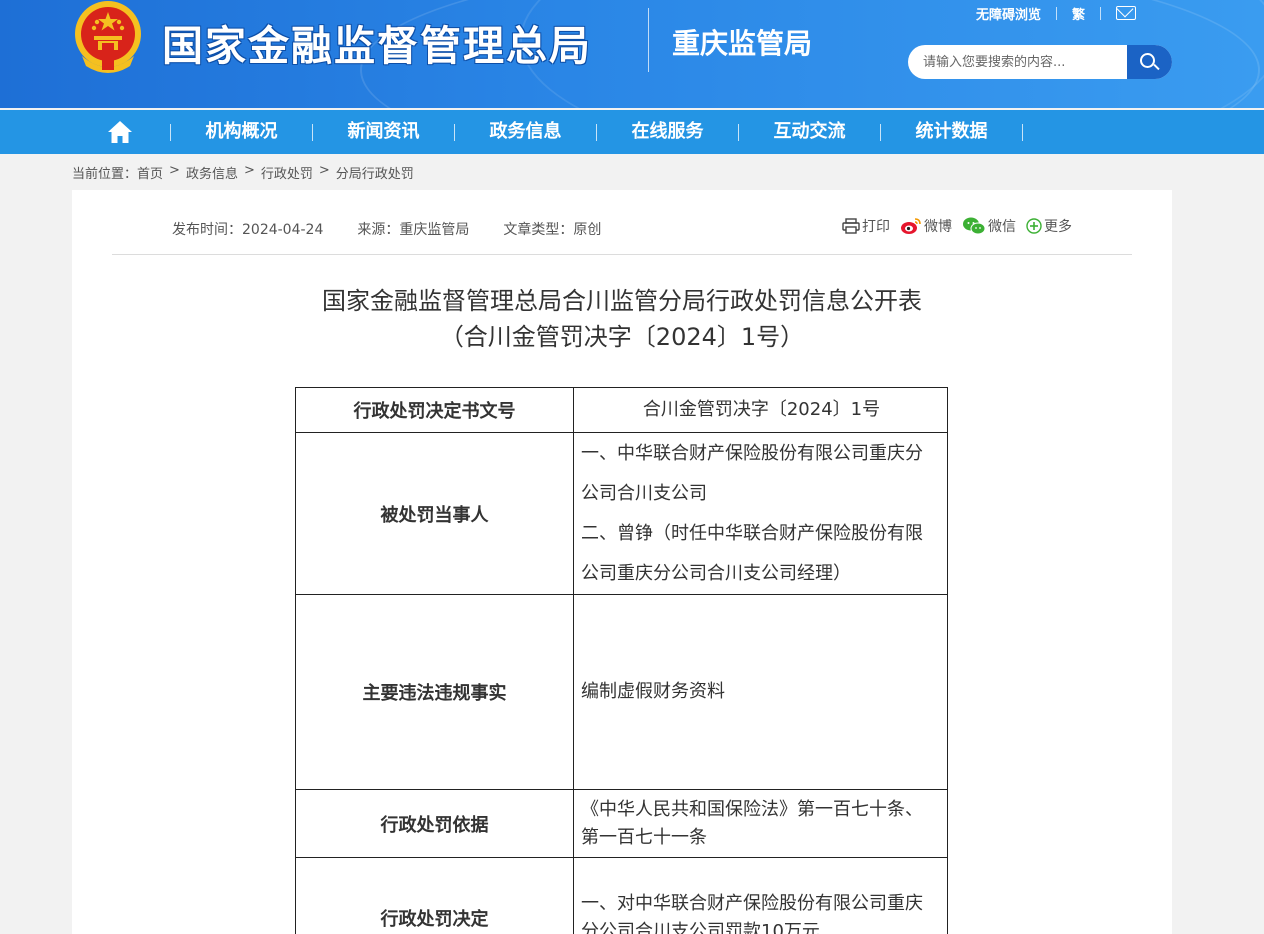 The height and width of the screenshot is (934, 1264). I want to click on title-divider, so click(648, 40).